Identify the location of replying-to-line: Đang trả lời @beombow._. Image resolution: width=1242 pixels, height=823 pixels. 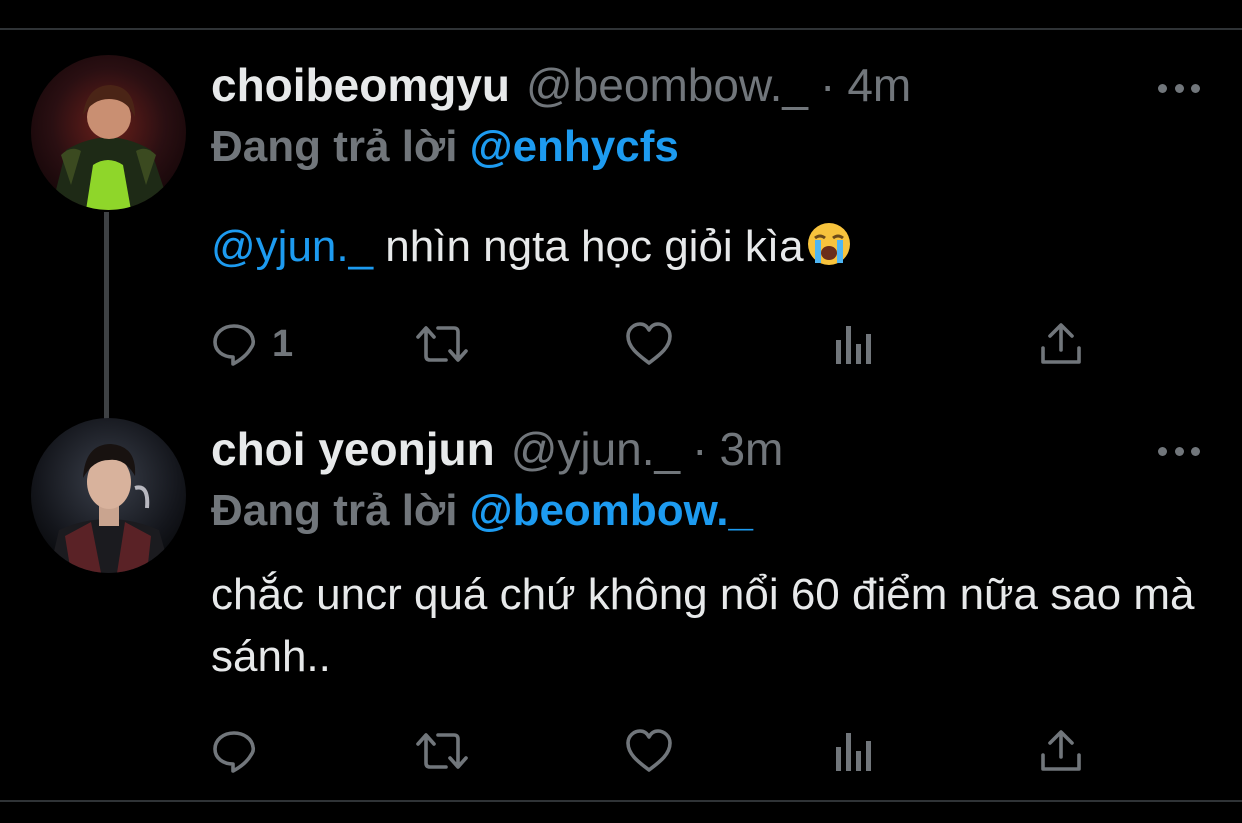
(482, 511).